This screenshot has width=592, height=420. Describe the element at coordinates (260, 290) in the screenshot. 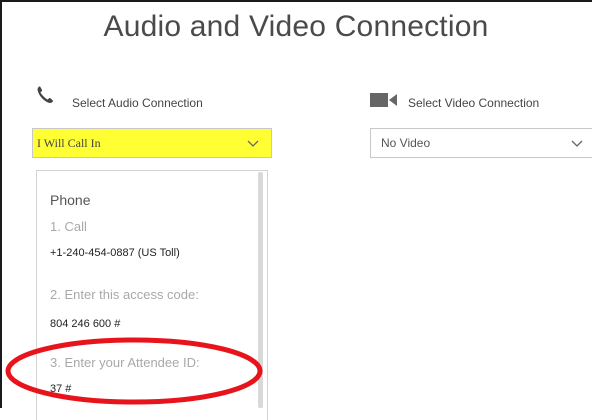

I see `panel-scrollbar` at that location.